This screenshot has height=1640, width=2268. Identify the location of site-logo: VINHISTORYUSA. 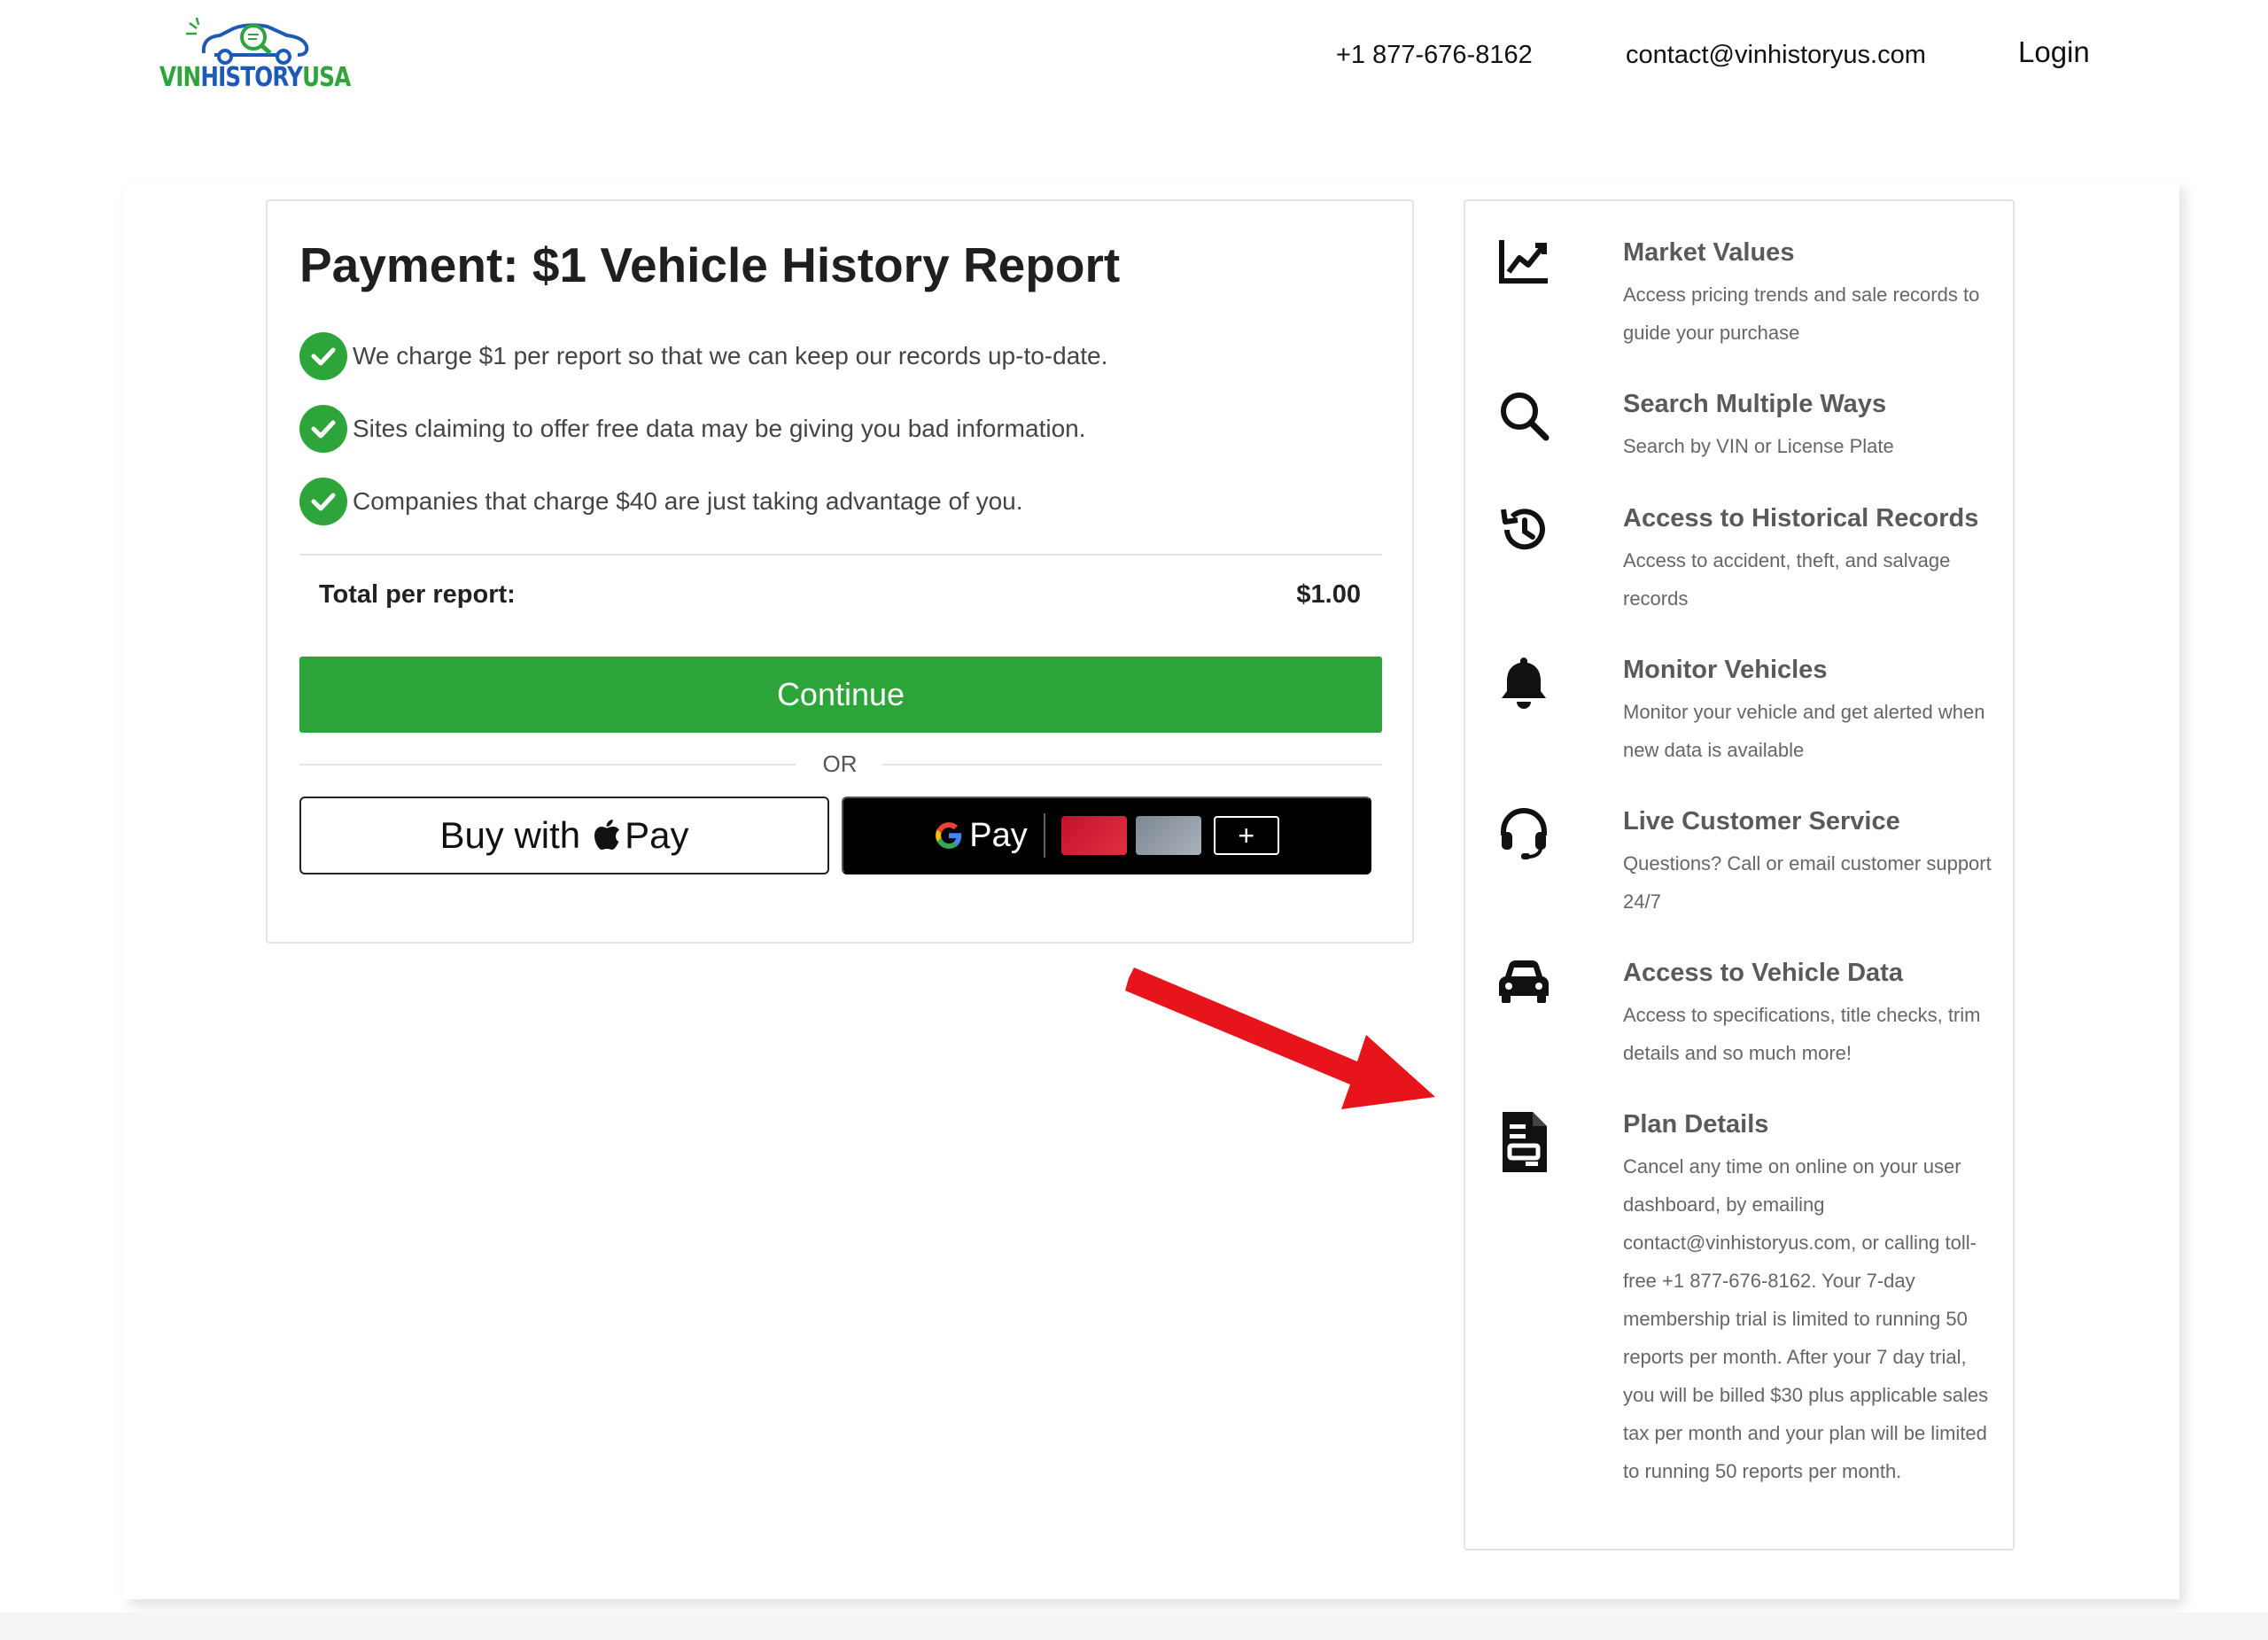
(255, 60).